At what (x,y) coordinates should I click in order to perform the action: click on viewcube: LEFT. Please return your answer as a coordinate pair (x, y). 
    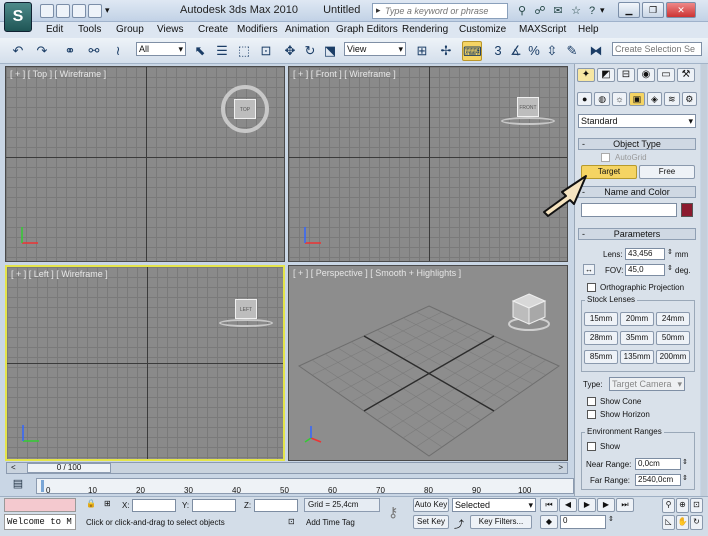
    Looking at the image, I should click on (246, 309).